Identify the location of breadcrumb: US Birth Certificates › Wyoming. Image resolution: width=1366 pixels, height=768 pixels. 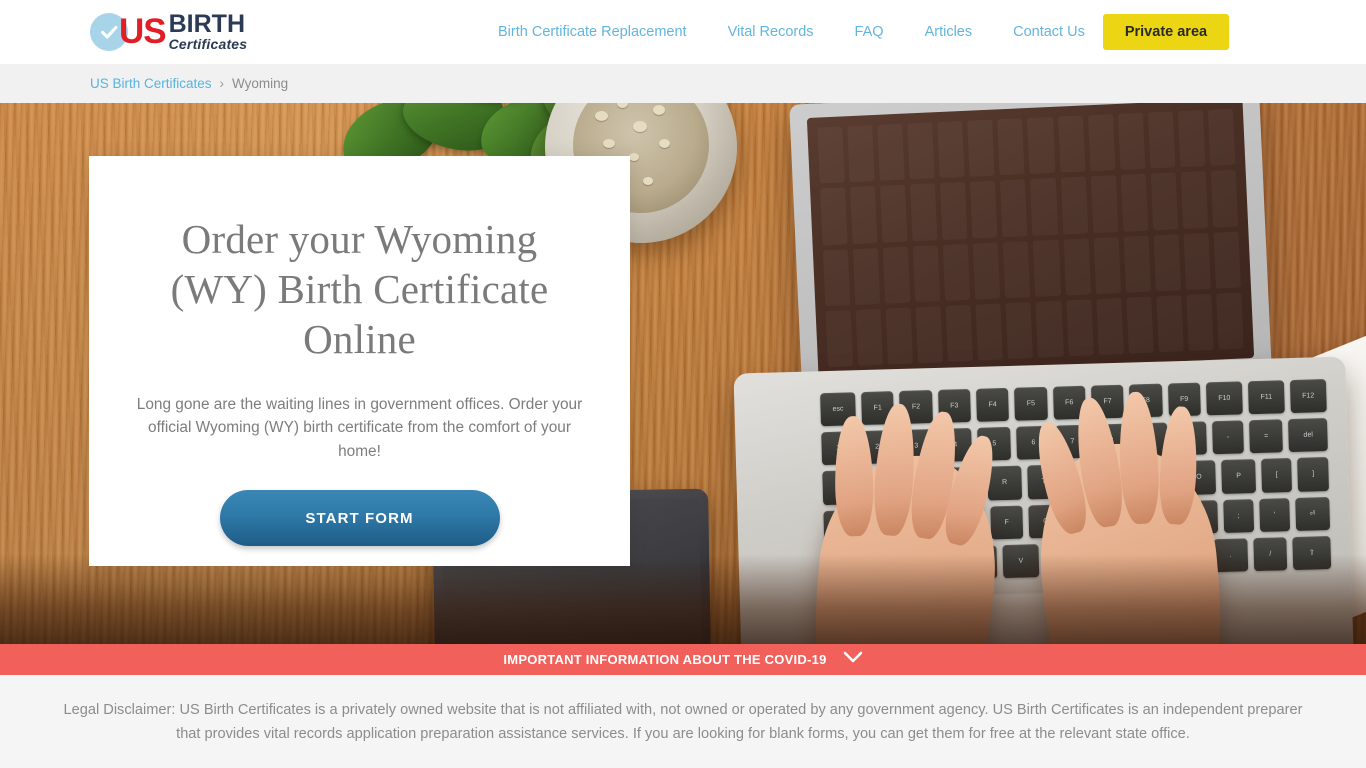
(683, 83).